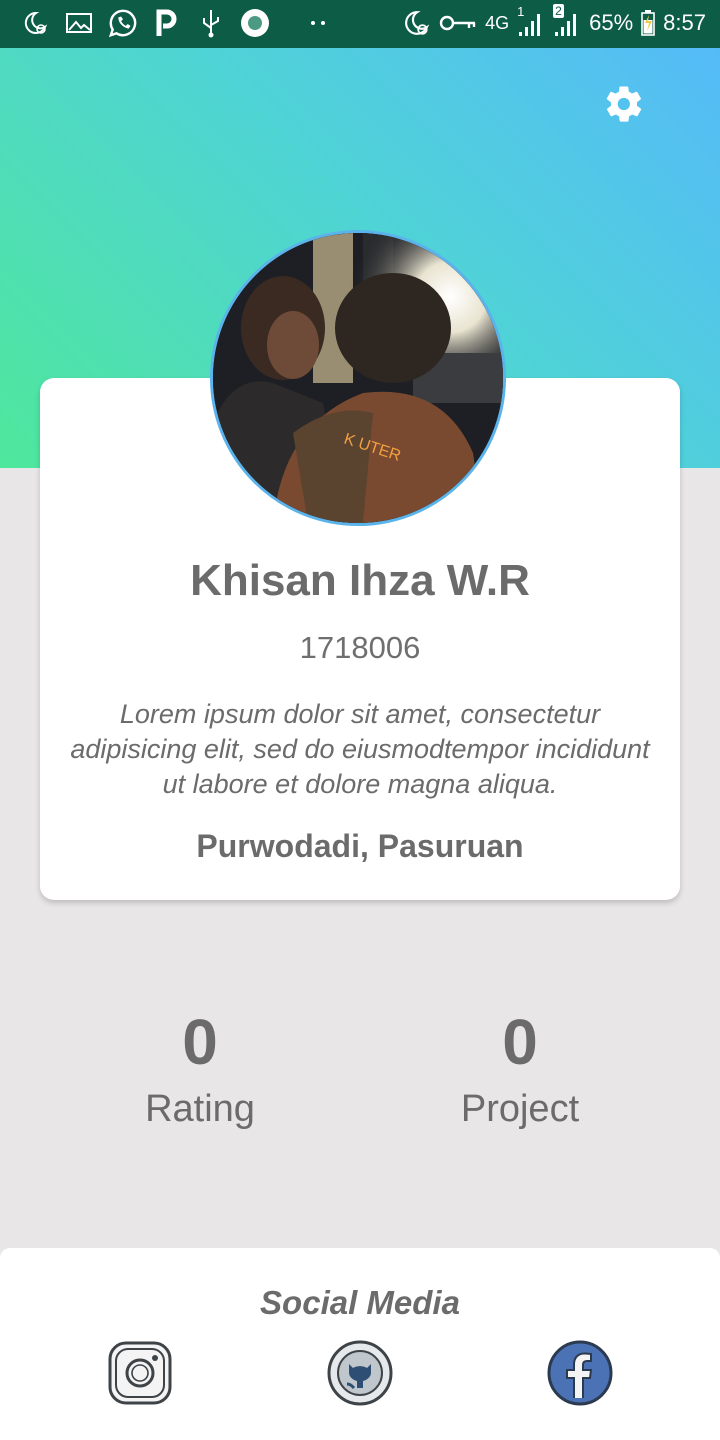 The image size is (720, 1440). Describe the element at coordinates (360, 1373) in the screenshot. I see `github-icon` at that location.